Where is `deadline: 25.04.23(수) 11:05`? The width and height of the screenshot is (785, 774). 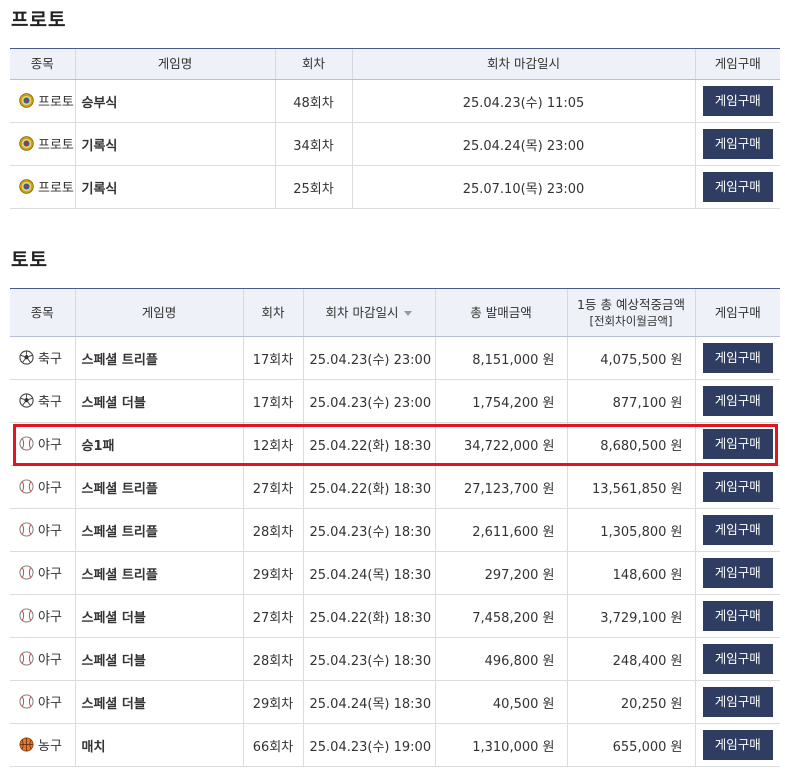
deadline: 25.04.23(수) 11:05 is located at coordinates (523, 101).